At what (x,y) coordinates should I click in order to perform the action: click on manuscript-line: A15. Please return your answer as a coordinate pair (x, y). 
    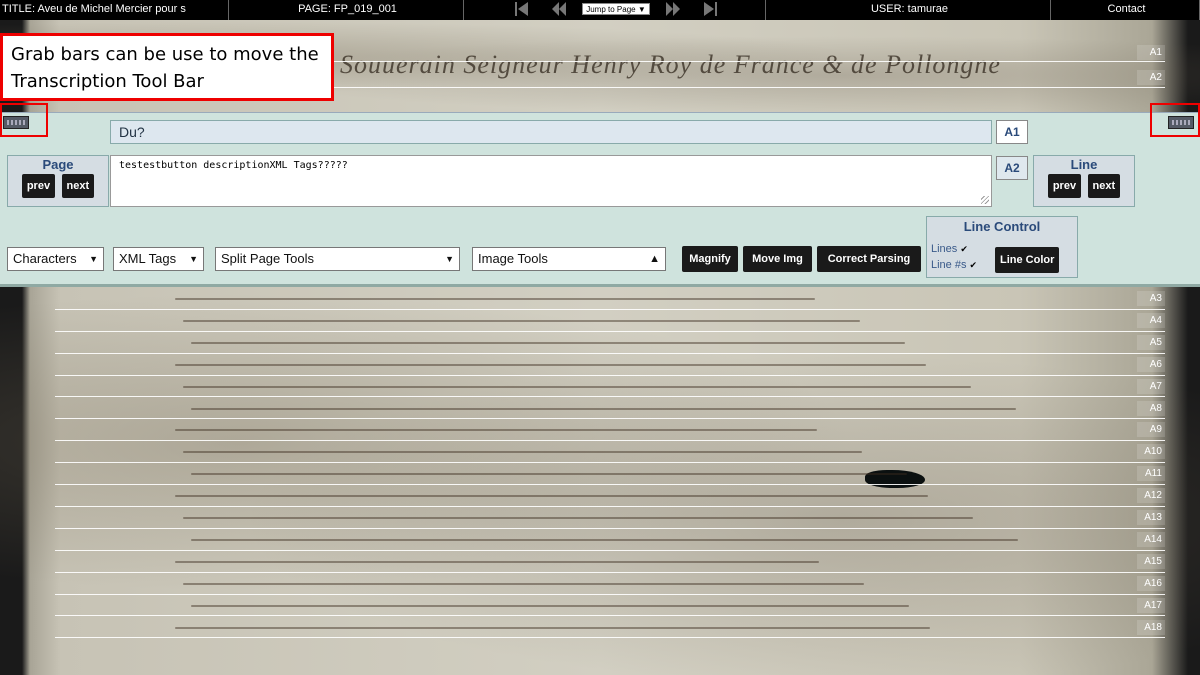
    Looking at the image, I should click on (610, 562).